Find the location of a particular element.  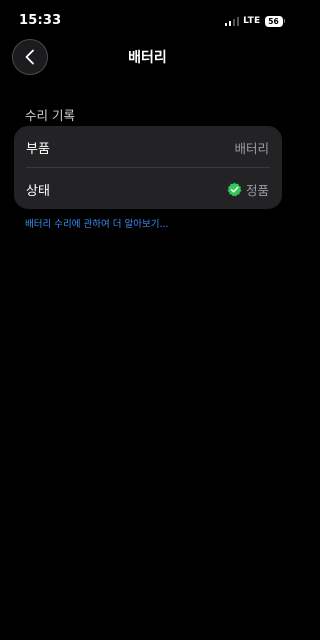

cellular-signal-icon is located at coordinates (232, 21).